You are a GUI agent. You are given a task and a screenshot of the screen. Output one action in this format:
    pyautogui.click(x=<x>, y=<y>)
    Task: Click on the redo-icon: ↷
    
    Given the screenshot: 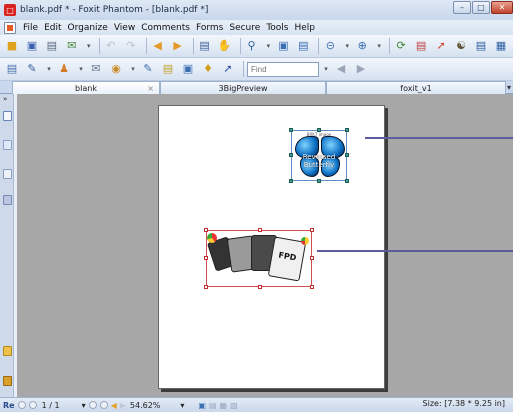 What is the action you would take?
    pyautogui.click(x=131, y=46)
    